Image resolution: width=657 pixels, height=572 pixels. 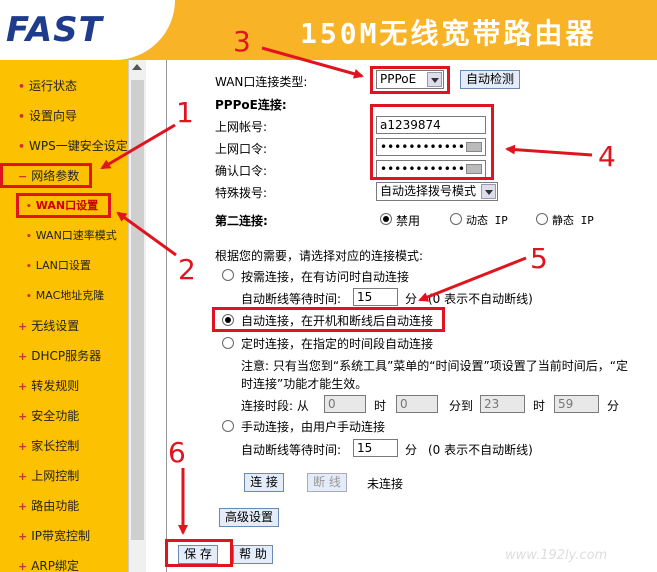 What do you see at coordinates (345, 404) in the screenshot?
I see `from-hour-input: 0` at bounding box center [345, 404].